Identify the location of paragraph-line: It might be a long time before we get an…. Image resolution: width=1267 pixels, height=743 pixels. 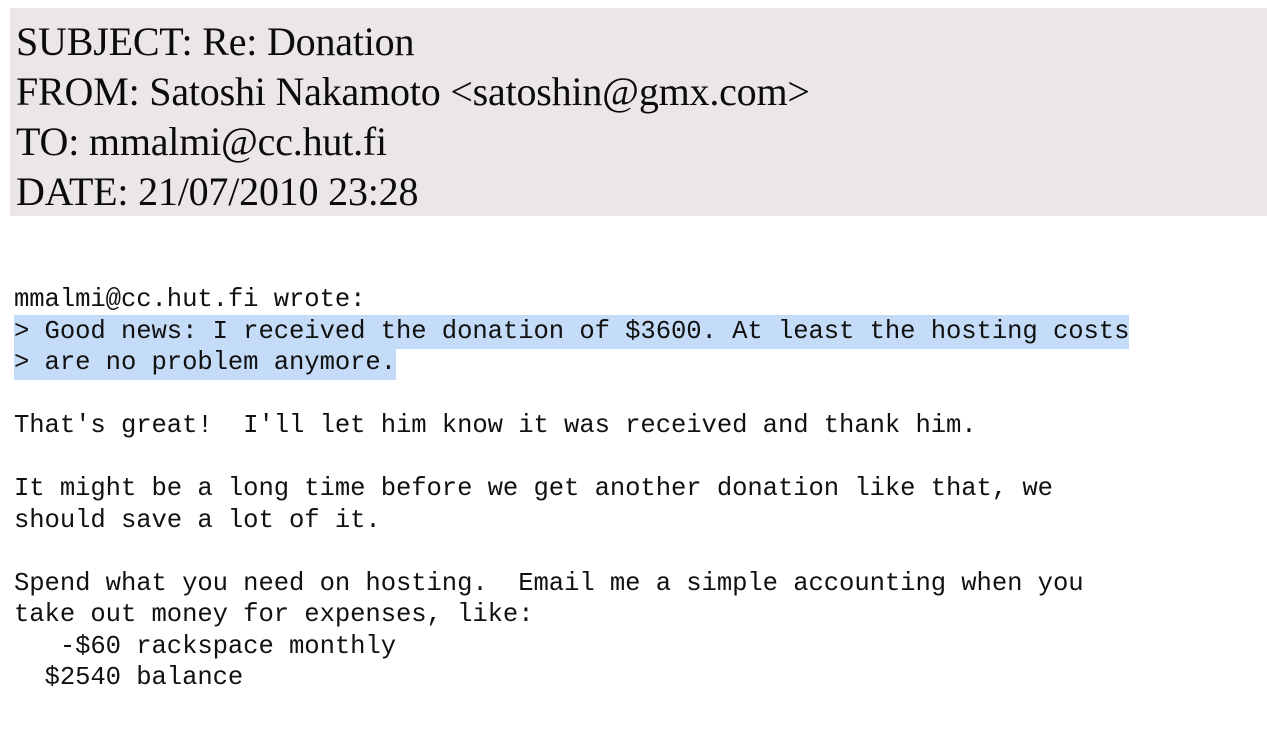
(533, 488).